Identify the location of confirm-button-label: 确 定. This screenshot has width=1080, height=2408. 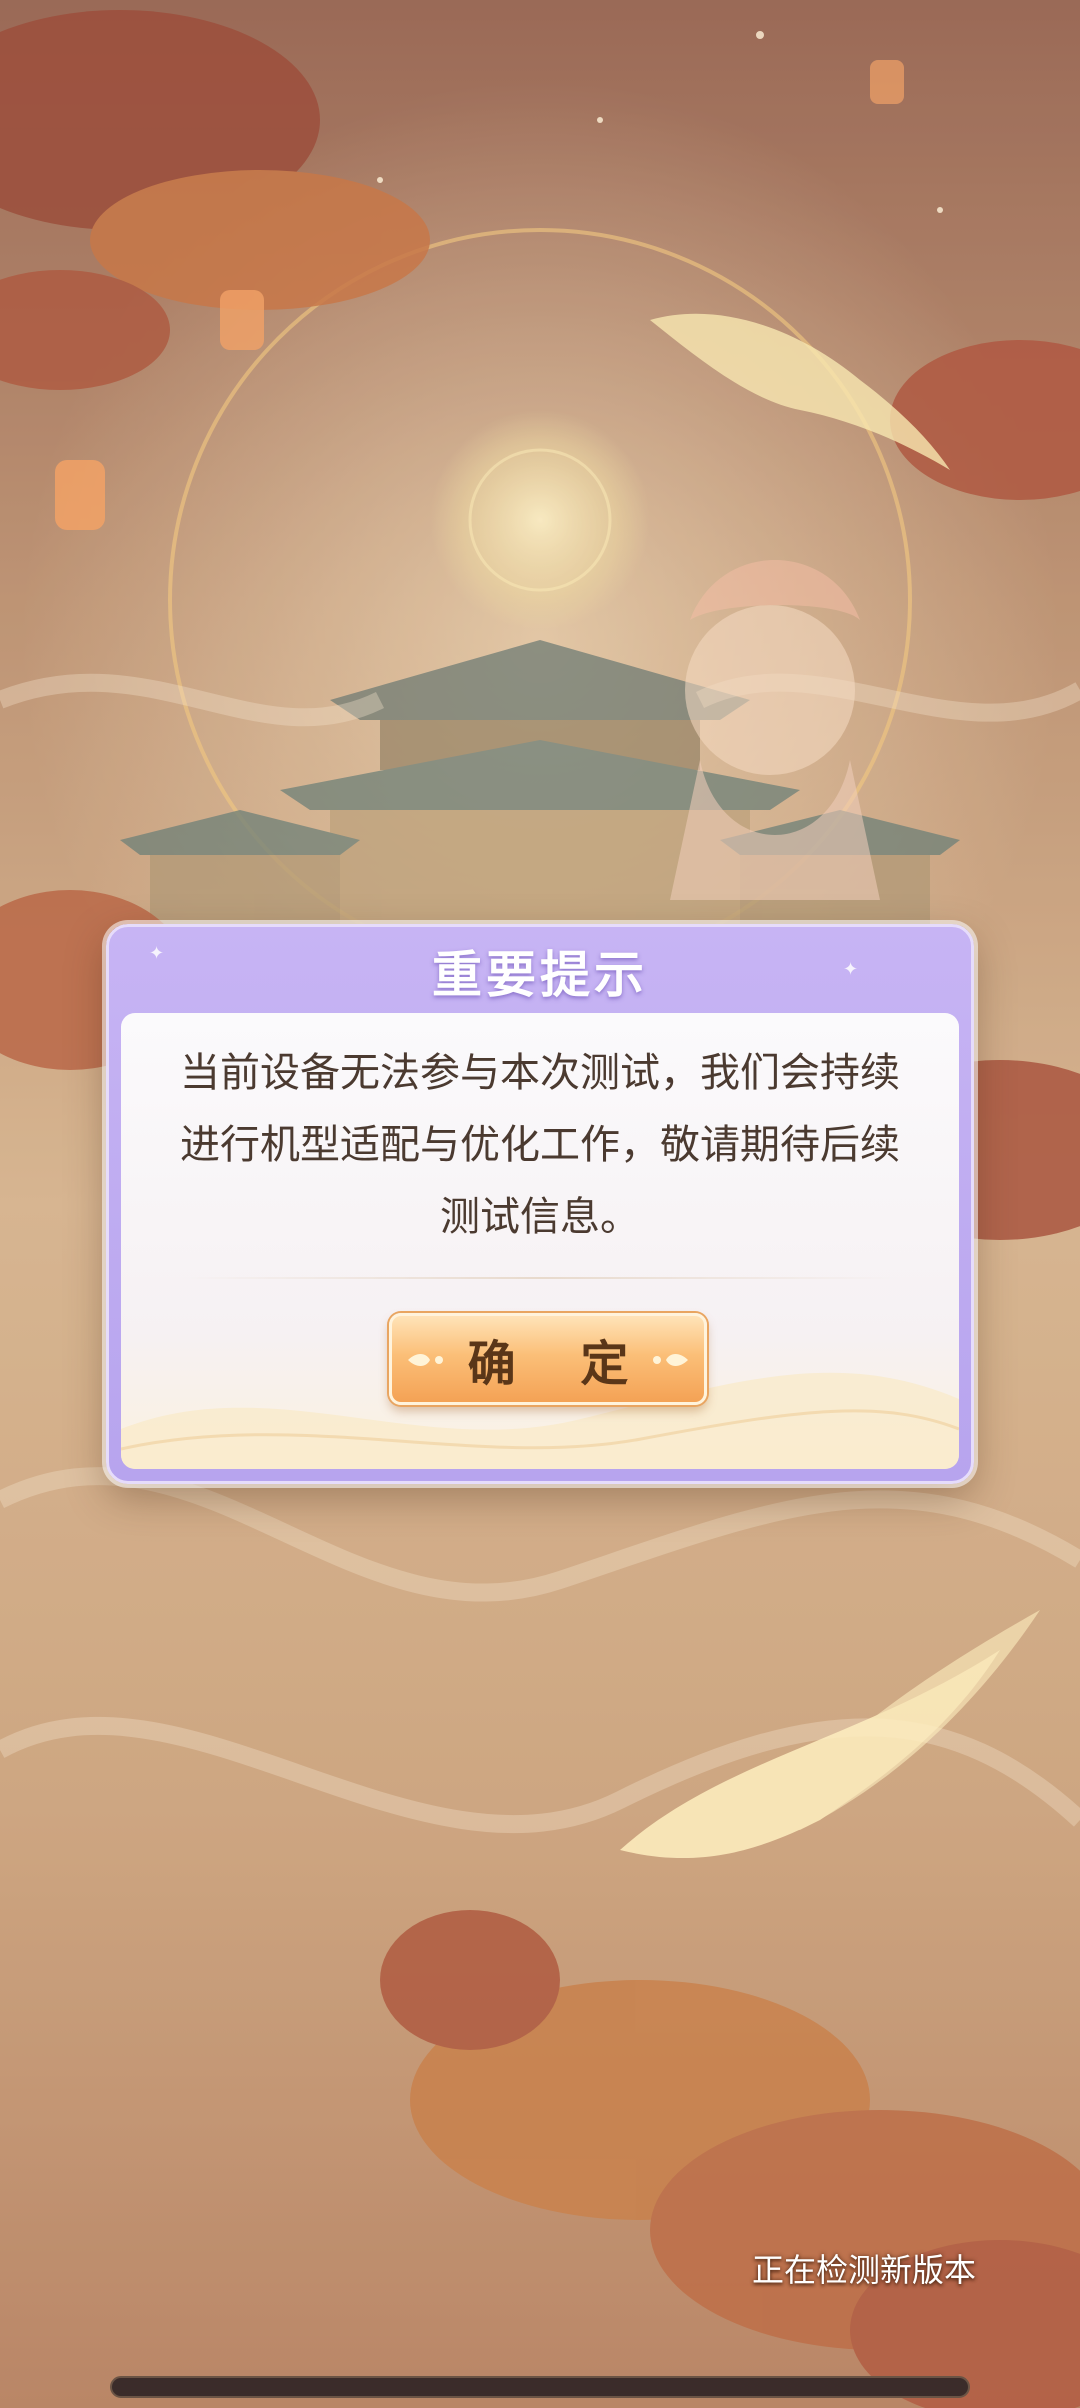
(560, 1364).